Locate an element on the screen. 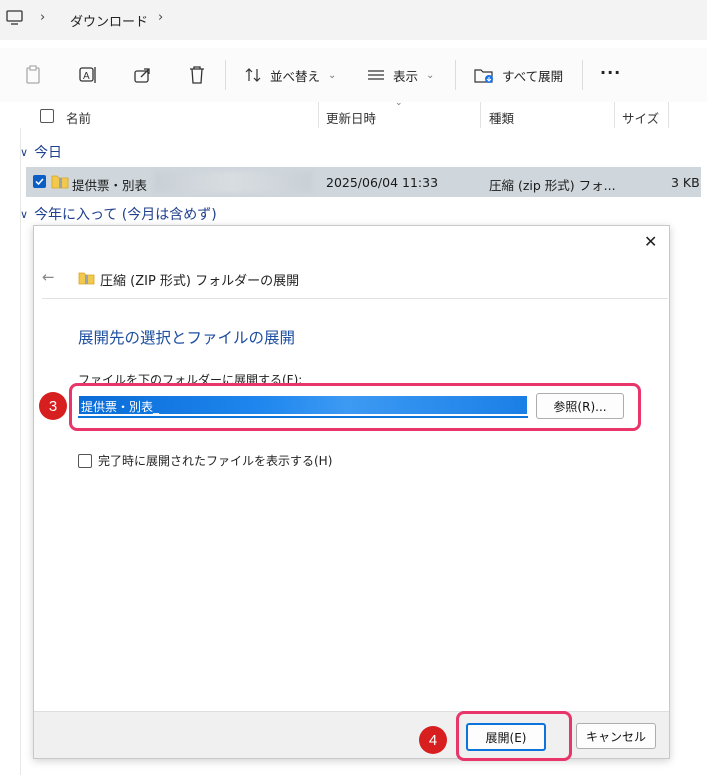  step-badge-3: 3 is located at coordinates (53, 406).